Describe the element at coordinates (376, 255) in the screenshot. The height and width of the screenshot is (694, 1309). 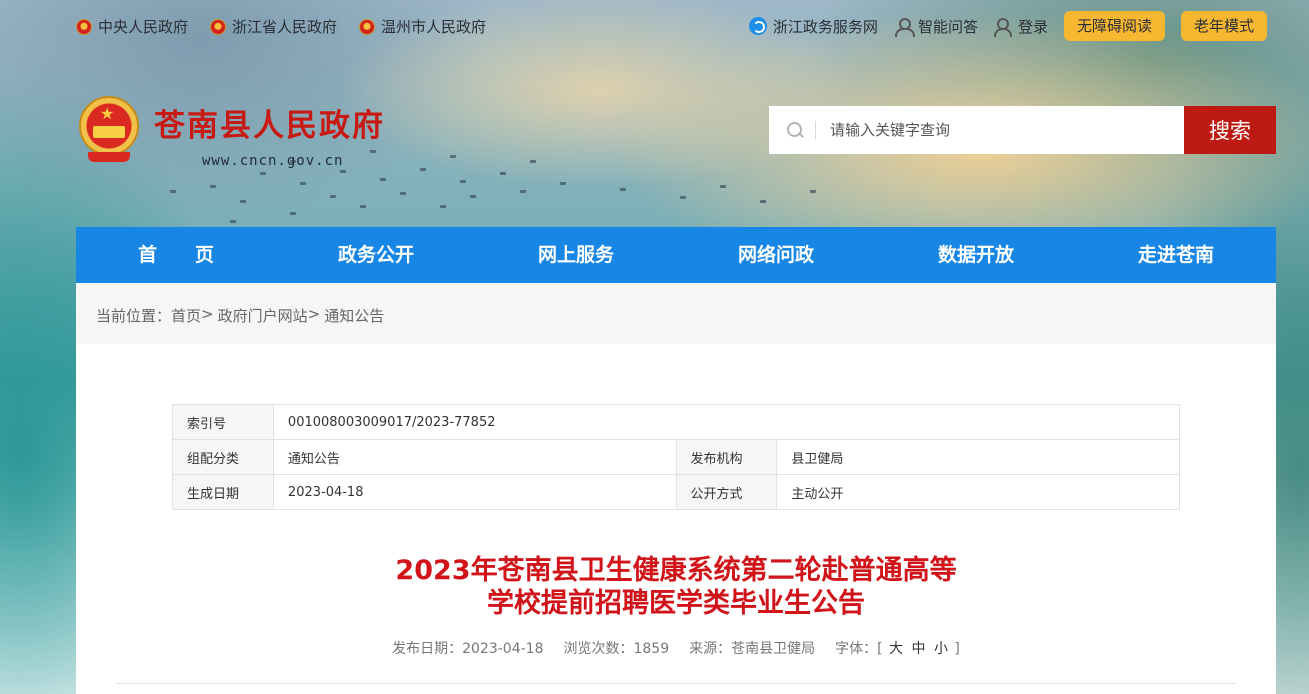
I see `nav-gov-affairs: 政务公开` at that location.